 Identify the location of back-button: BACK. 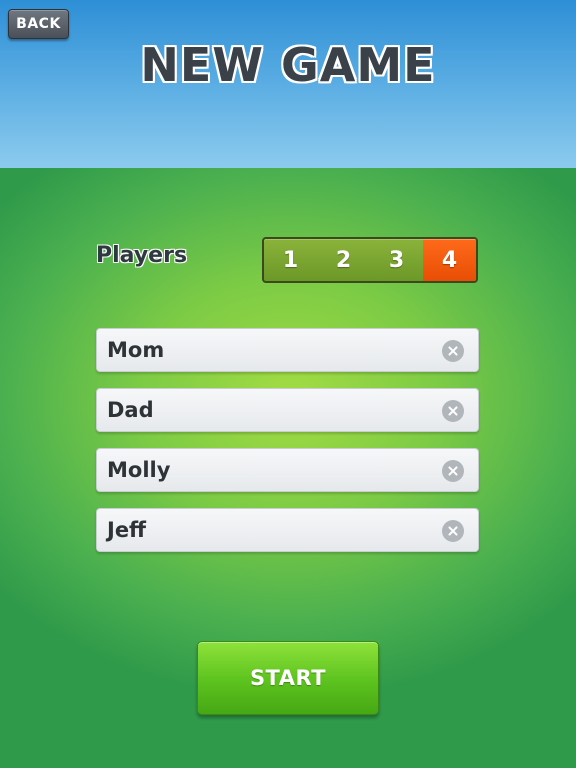
(38, 24).